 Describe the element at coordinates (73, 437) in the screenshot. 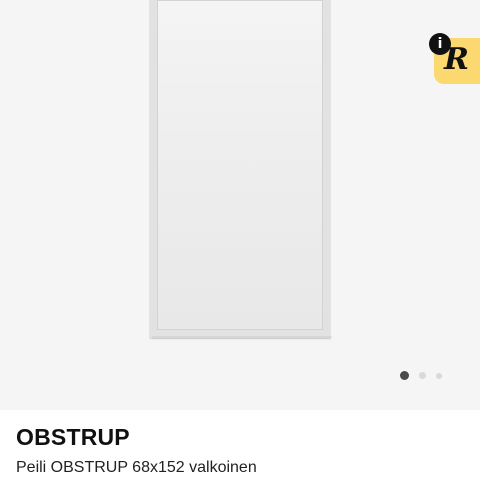

I see `product-title: OBSTRUP` at that location.